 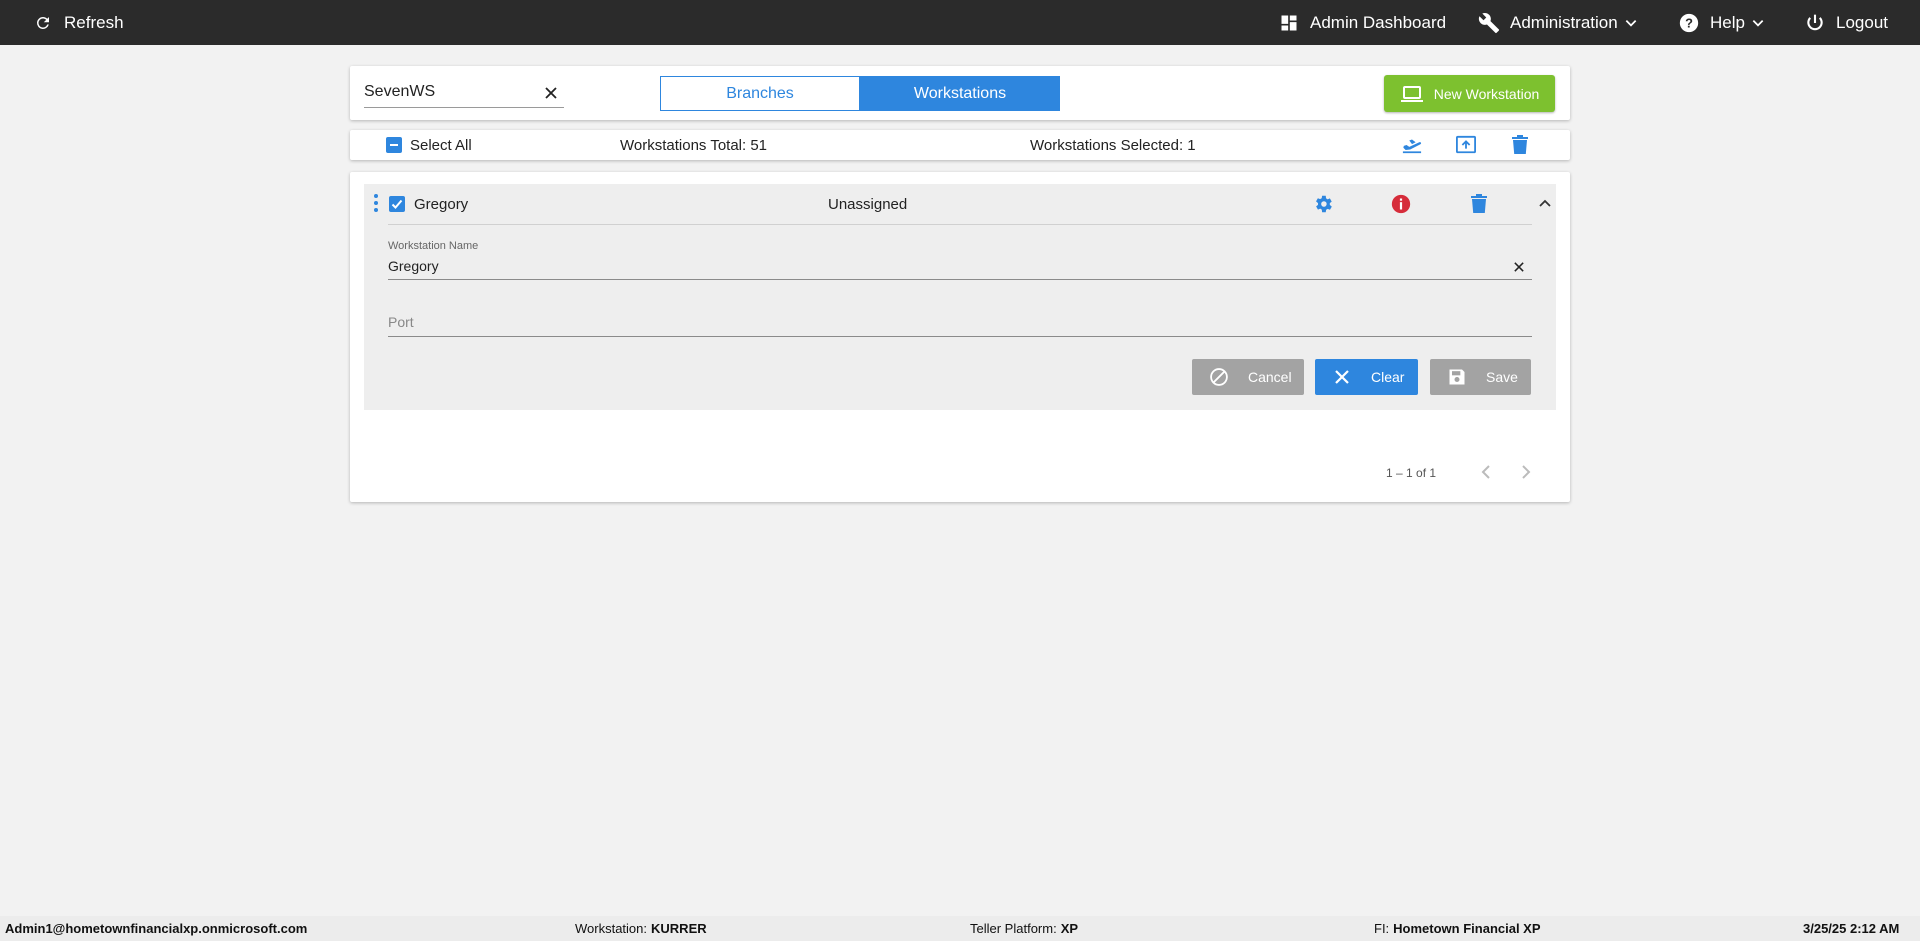 I want to click on refresh-button: Refresh, so click(x=78, y=22).